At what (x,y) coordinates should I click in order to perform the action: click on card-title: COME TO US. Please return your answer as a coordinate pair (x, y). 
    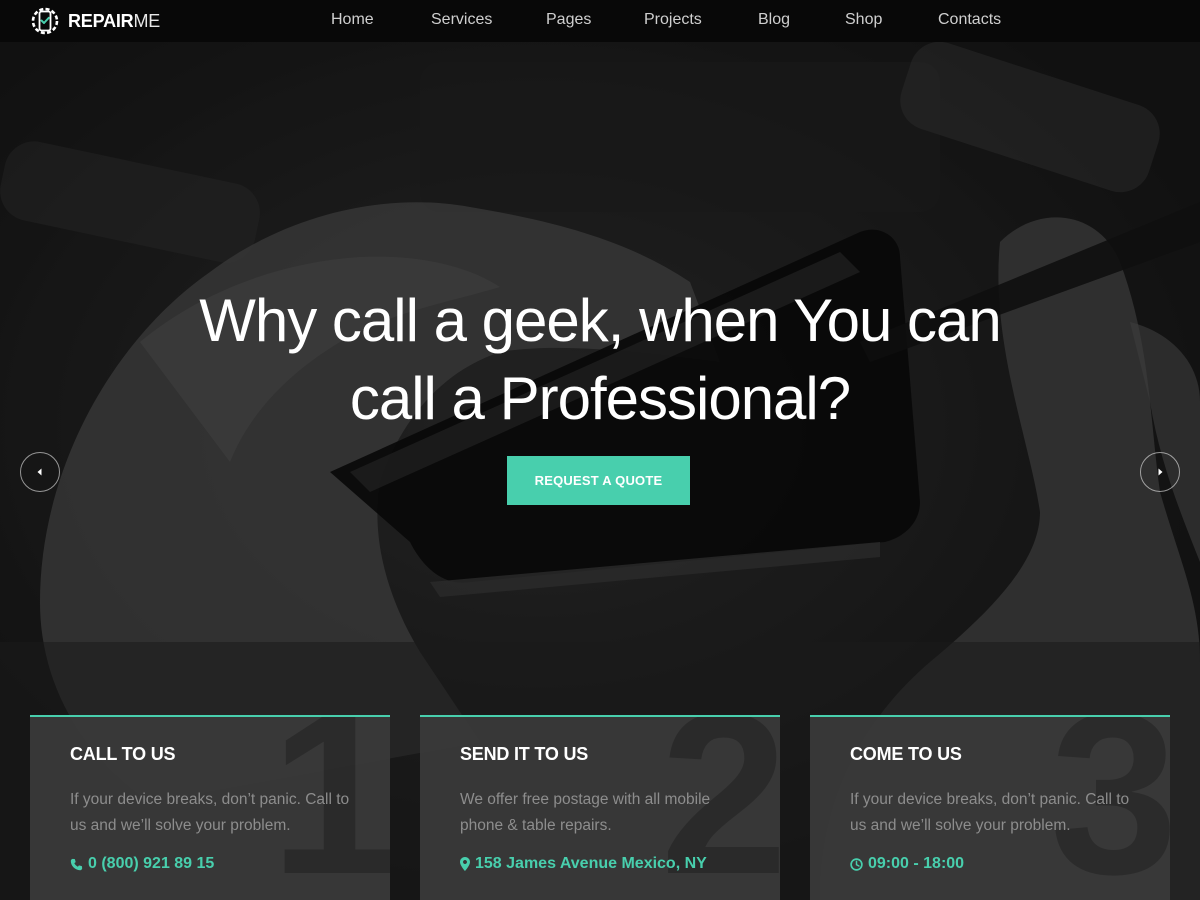
    Looking at the image, I should click on (906, 754).